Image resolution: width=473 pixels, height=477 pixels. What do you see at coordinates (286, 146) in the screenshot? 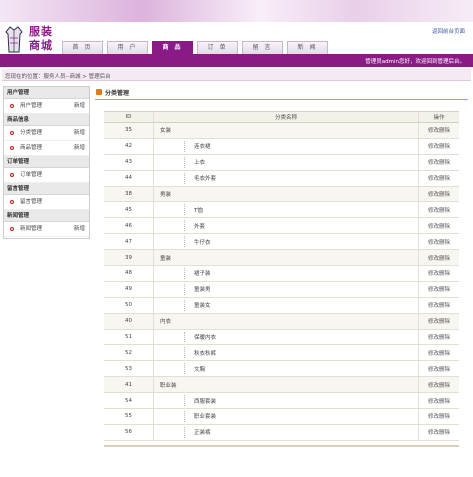
I see `cell-name: 连衣裙` at bounding box center [286, 146].